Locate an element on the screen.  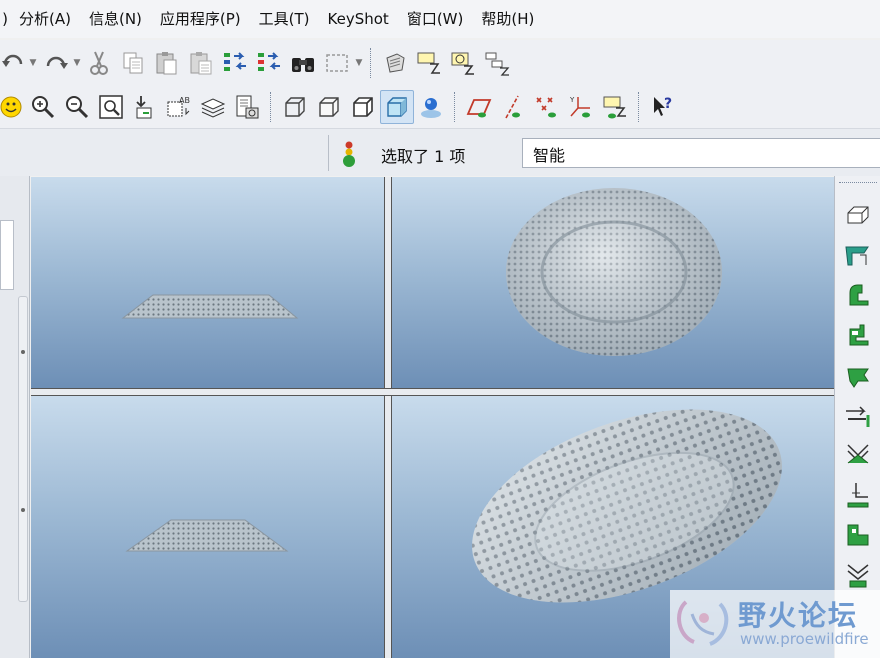
bend-icon is located at coordinates (858, 454).